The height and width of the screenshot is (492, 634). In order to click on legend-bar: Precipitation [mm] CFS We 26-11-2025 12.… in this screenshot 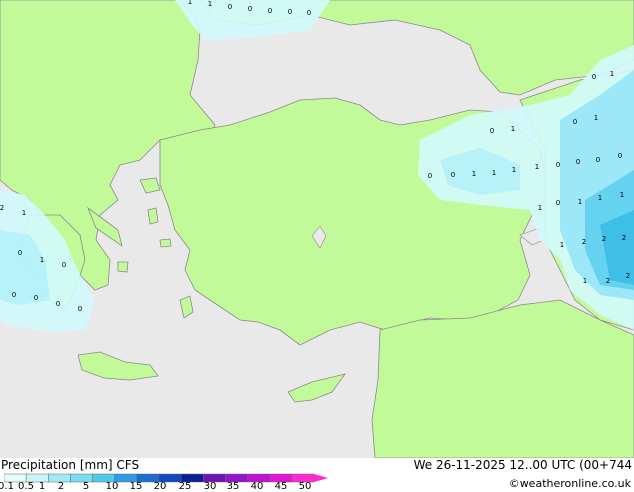, I will do `click(317, 475)`.